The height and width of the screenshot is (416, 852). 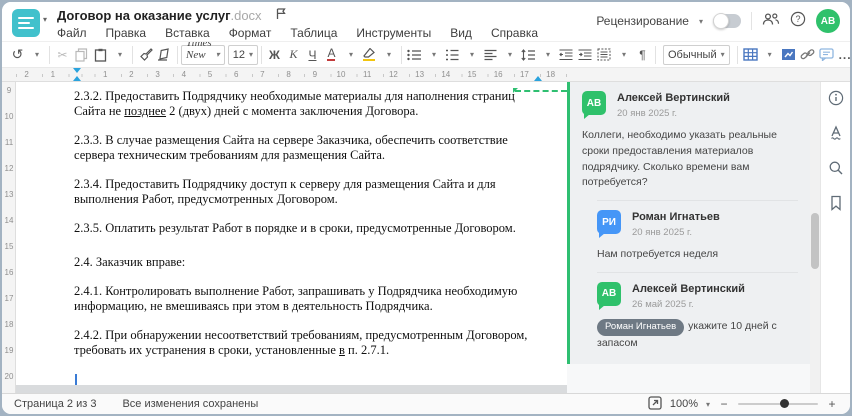 I want to click on right-indent-marker, so click(x=538, y=78).